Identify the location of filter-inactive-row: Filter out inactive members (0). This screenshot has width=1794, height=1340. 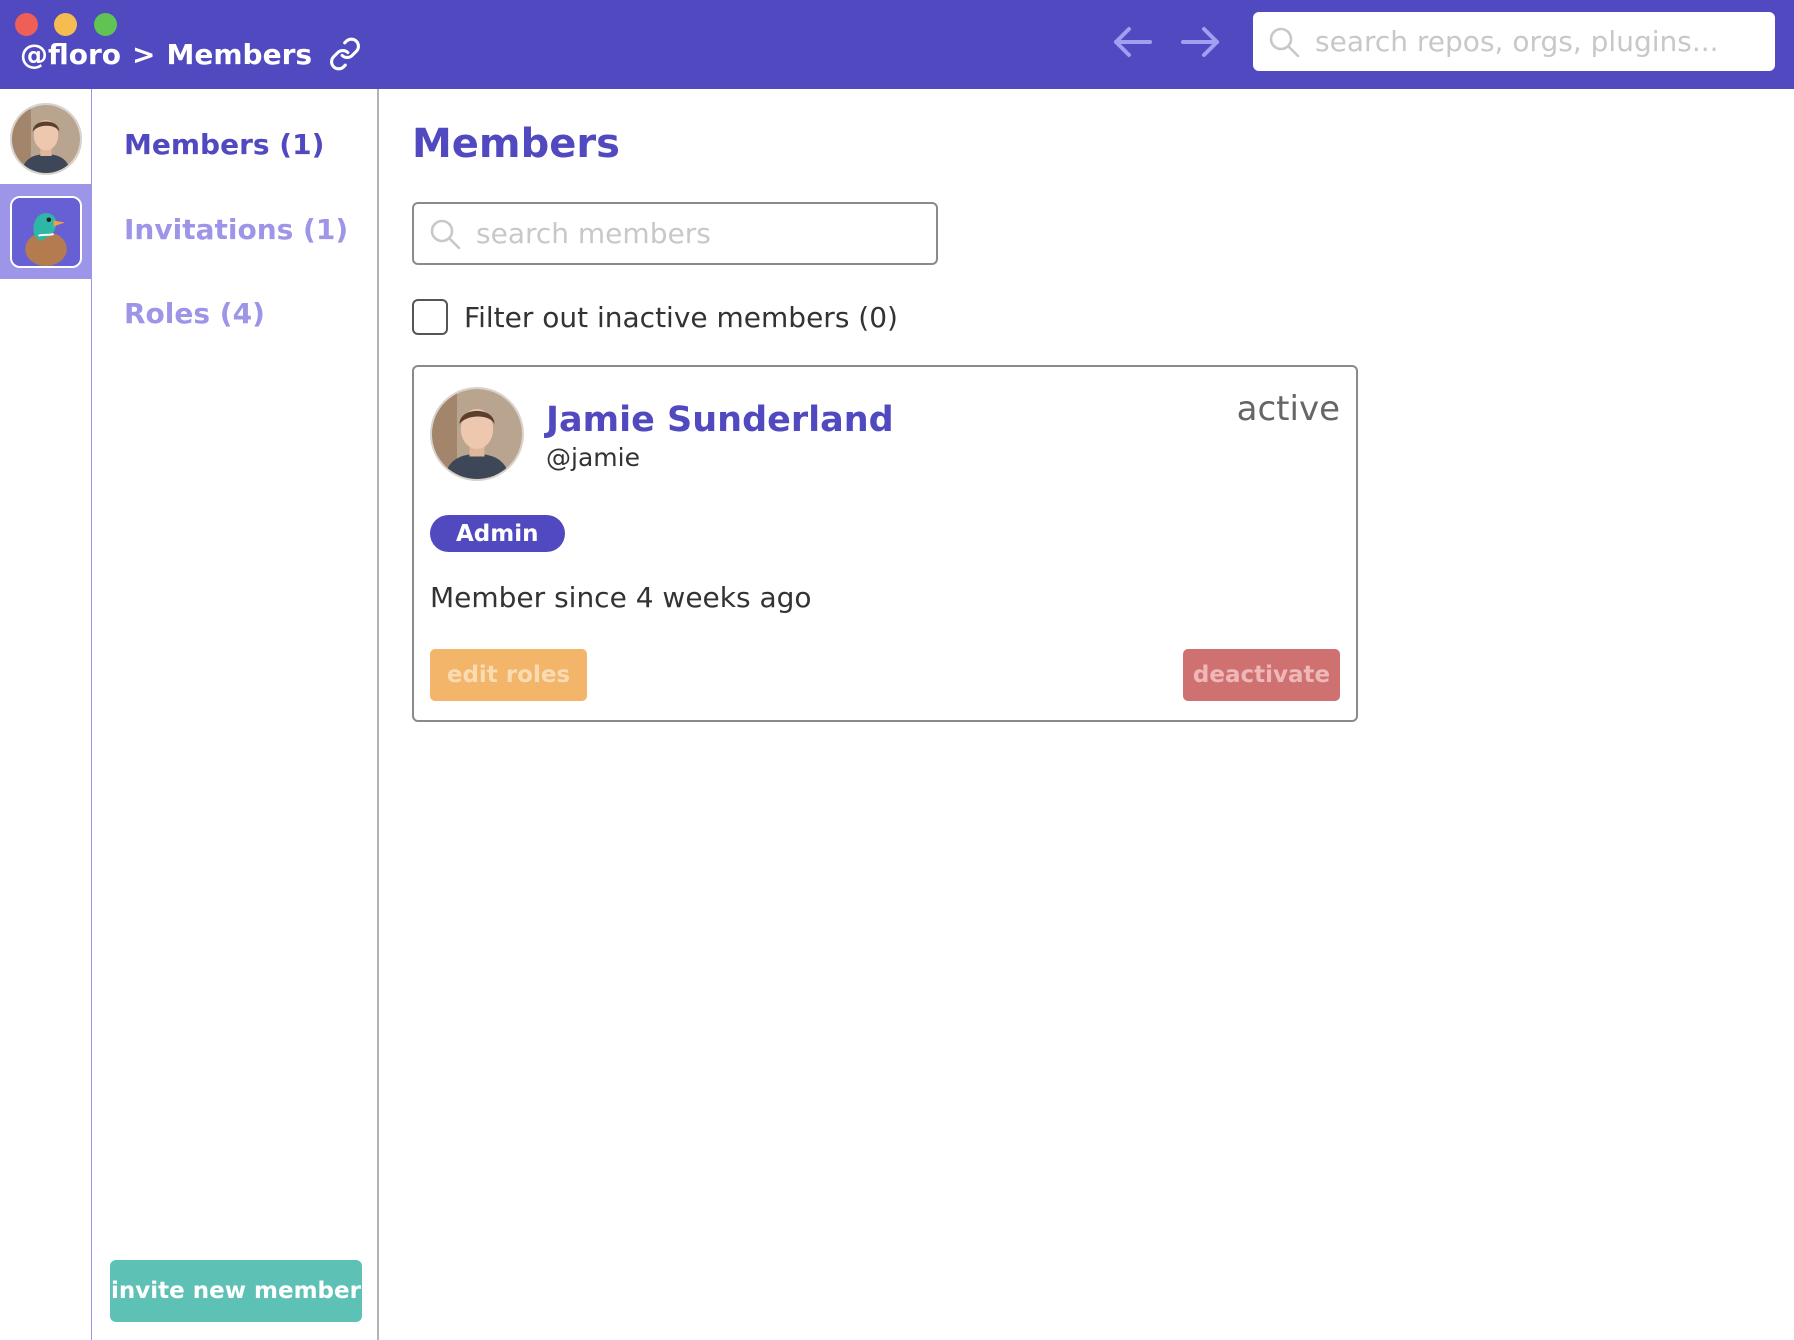
(655, 317).